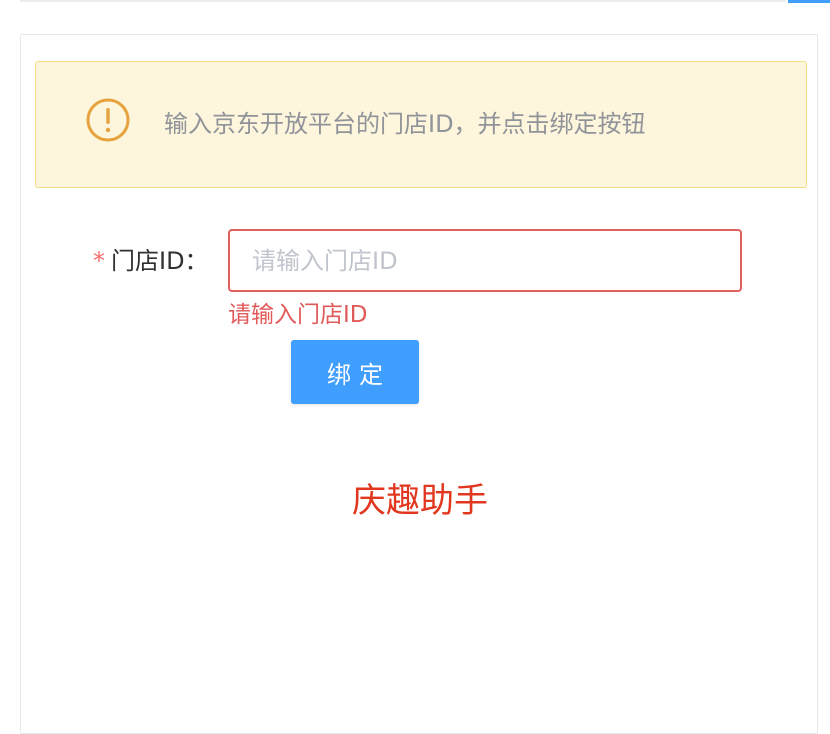 This screenshot has width=830, height=734. What do you see at coordinates (420, 501) in the screenshot?
I see `brand-name: 庆趣助手` at bounding box center [420, 501].